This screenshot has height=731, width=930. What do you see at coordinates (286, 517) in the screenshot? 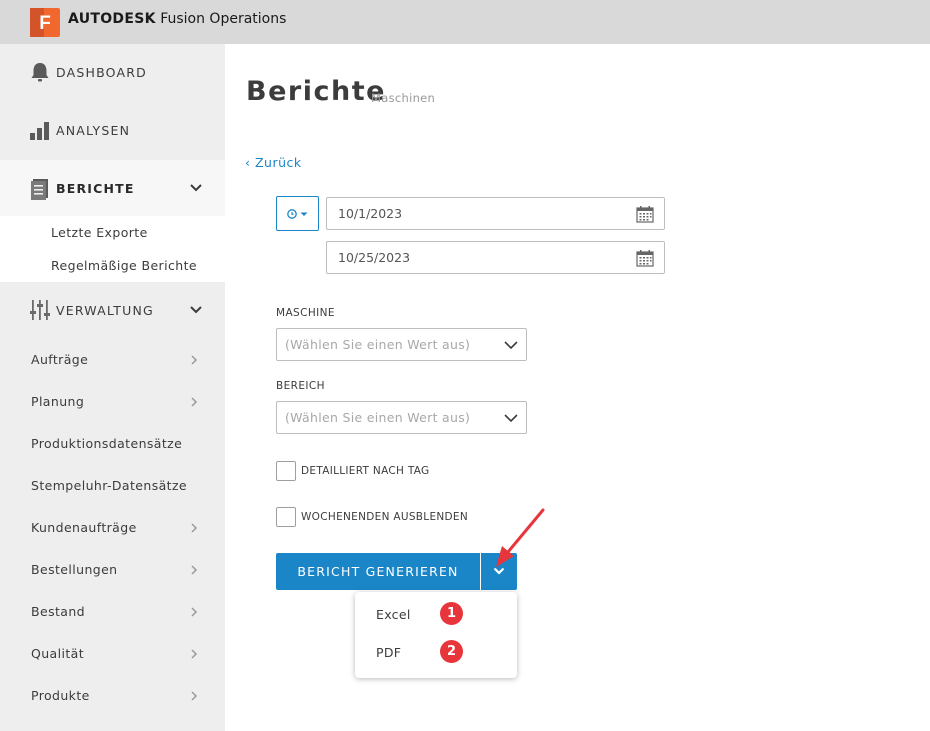
I see `hide-weekends-checkbox` at bounding box center [286, 517].